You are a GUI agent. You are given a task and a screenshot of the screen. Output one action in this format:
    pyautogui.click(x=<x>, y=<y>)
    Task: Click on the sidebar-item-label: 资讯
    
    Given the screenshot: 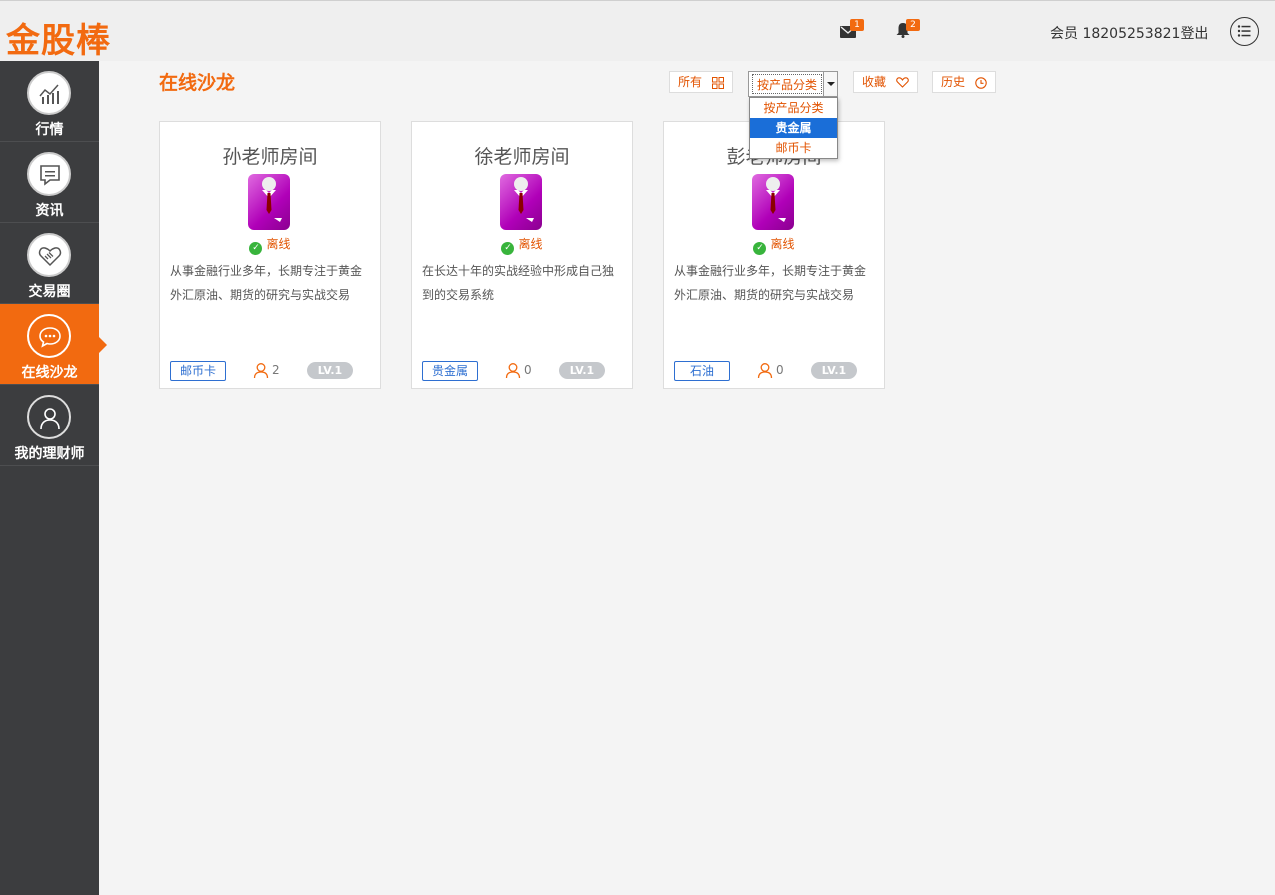 What is the action you would take?
    pyautogui.click(x=49, y=211)
    